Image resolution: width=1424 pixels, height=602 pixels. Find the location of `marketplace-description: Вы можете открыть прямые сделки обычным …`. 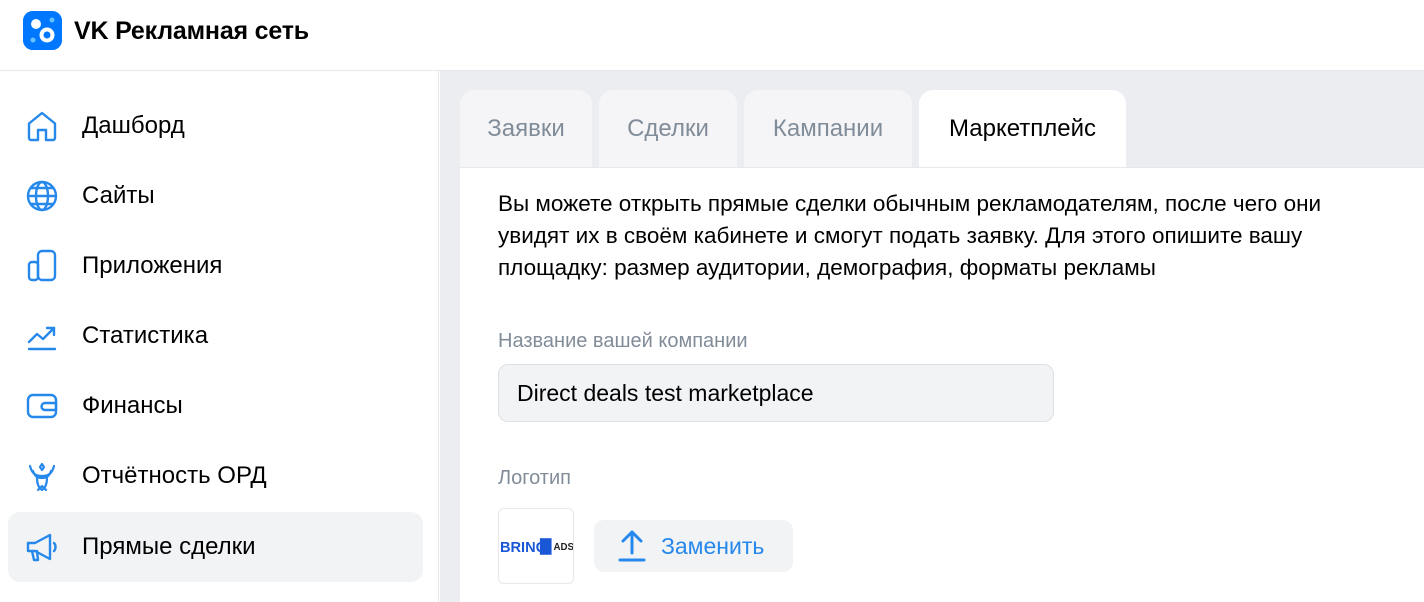

marketplace-description: Вы можете открыть прямые сделки обычным … is located at coordinates (910, 235).